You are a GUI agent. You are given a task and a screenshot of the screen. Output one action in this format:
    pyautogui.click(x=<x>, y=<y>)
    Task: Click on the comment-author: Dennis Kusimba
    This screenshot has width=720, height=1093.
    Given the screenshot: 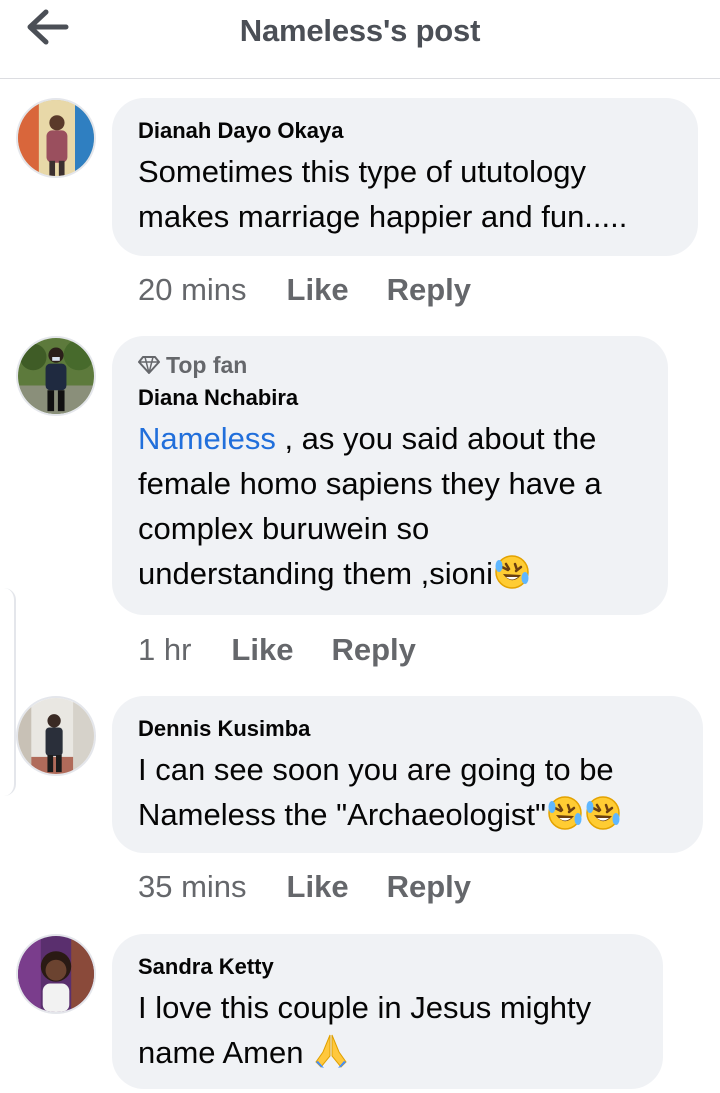 What is the action you would take?
    pyautogui.click(x=407, y=729)
    